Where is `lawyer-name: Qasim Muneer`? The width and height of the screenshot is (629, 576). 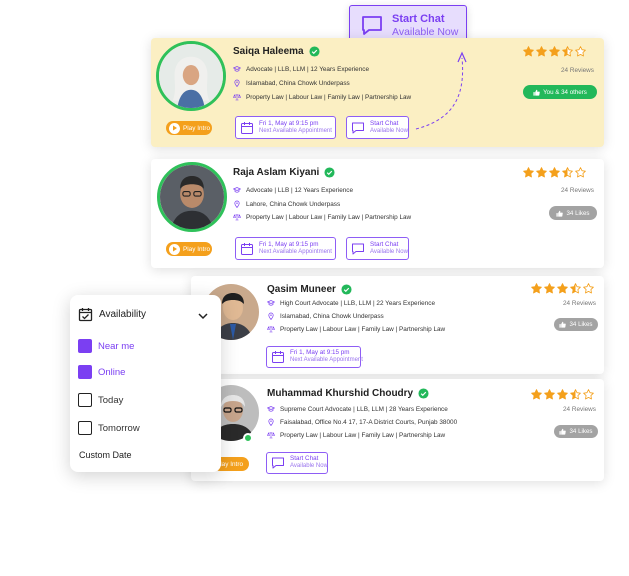 lawyer-name: Qasim Muneer is located at coordinates (309, 289).